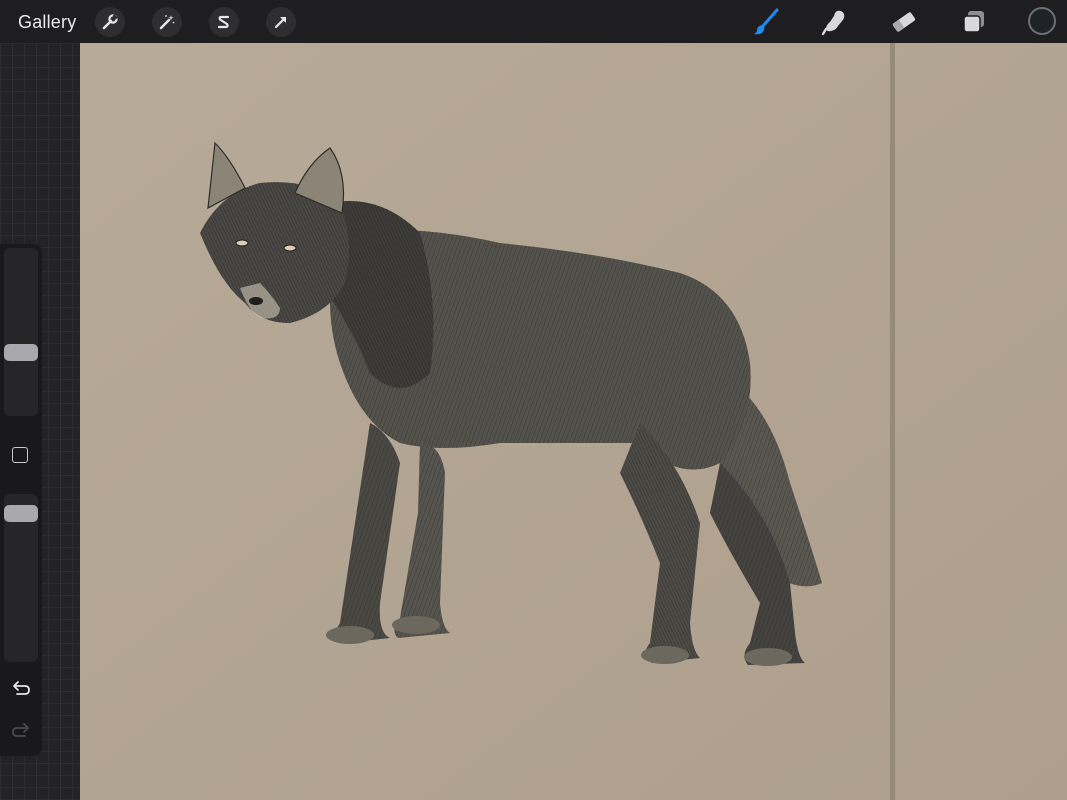 Image resolution: width=1067 pixels, height=800 pixels. I want to click on layers-icon, so click(974, 22).